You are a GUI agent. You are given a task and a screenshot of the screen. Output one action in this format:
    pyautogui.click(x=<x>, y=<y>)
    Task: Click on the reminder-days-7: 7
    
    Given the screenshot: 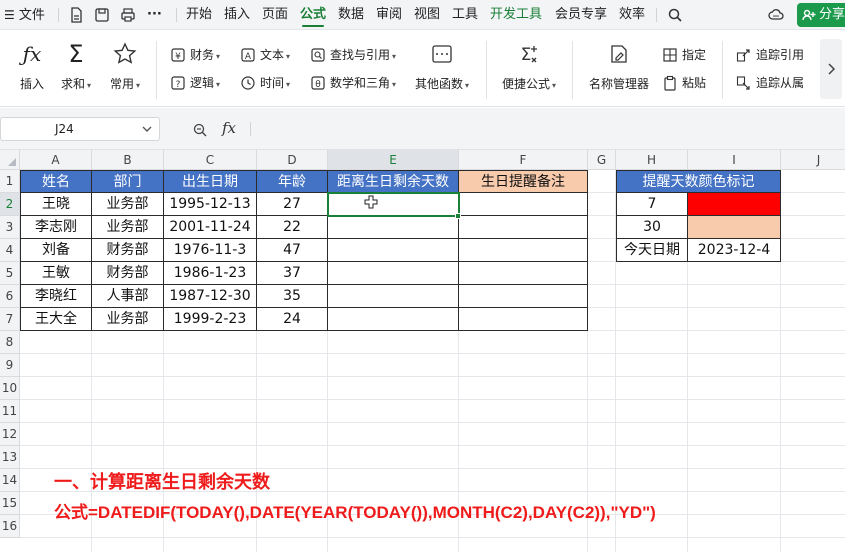 What is the action you would take?
    pyautogui.click(x=652, y=204)
    